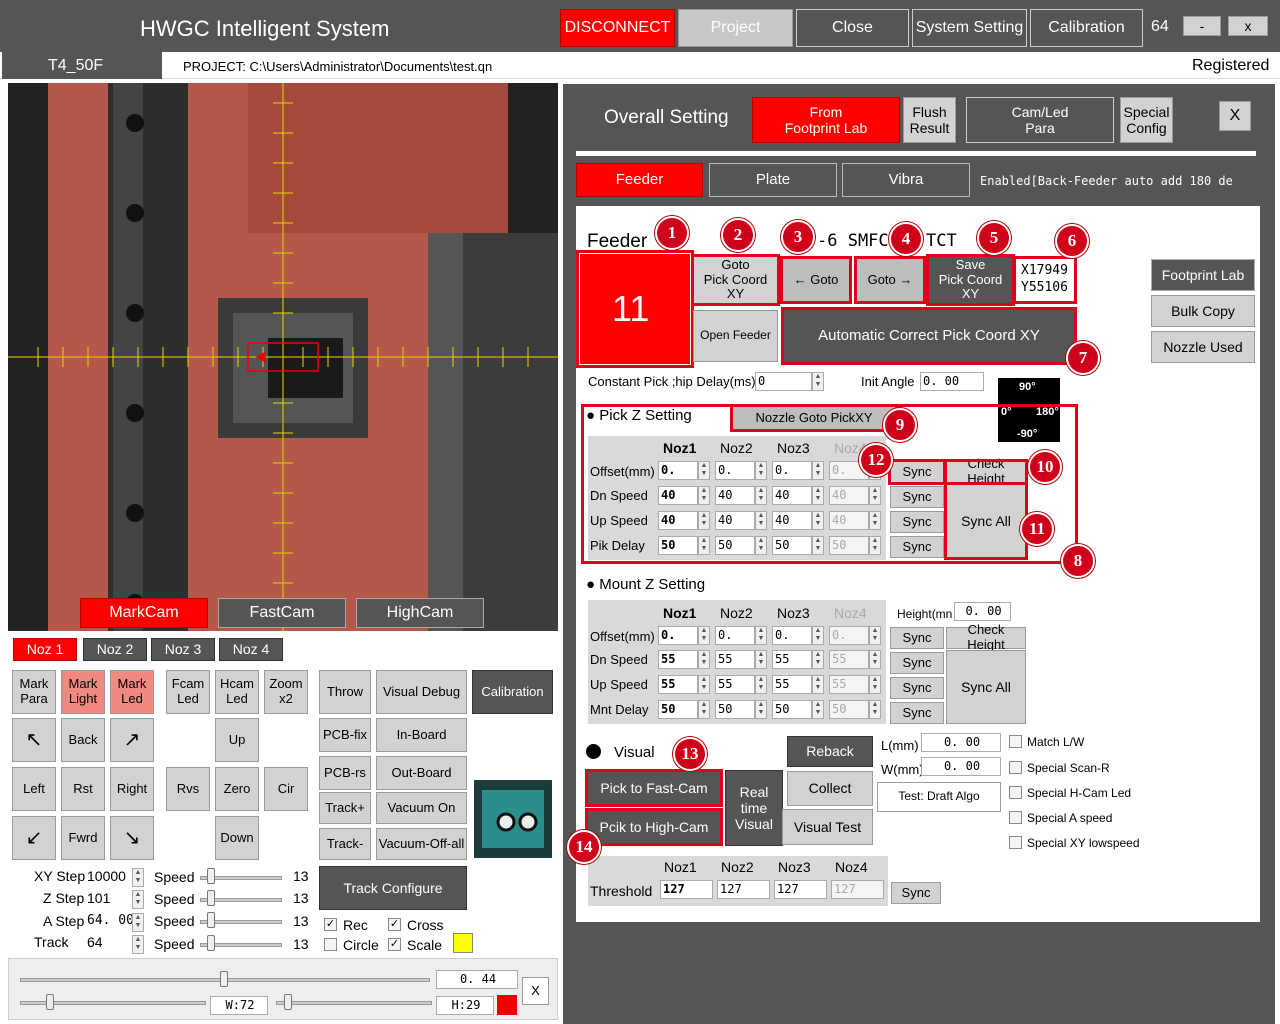 The width and height of the screenshot is (1280, 1024). Describe the element at coordinates (826, 120) in the screenshot. I see `from-footprint-button: From Footprint Lab` at that location.